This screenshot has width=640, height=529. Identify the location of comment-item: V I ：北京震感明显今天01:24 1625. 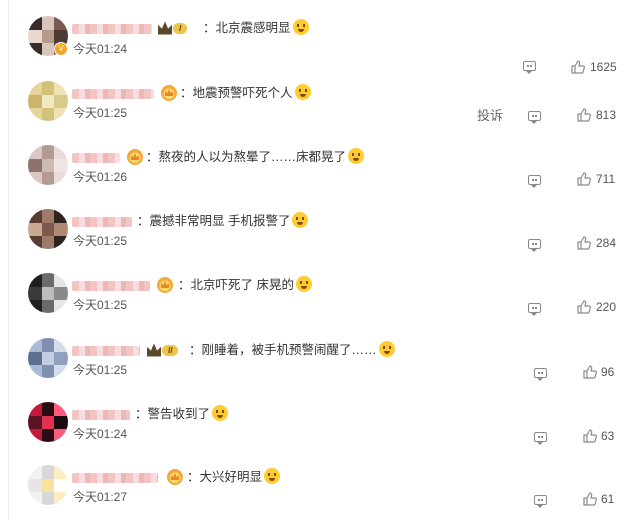
(320, 48).